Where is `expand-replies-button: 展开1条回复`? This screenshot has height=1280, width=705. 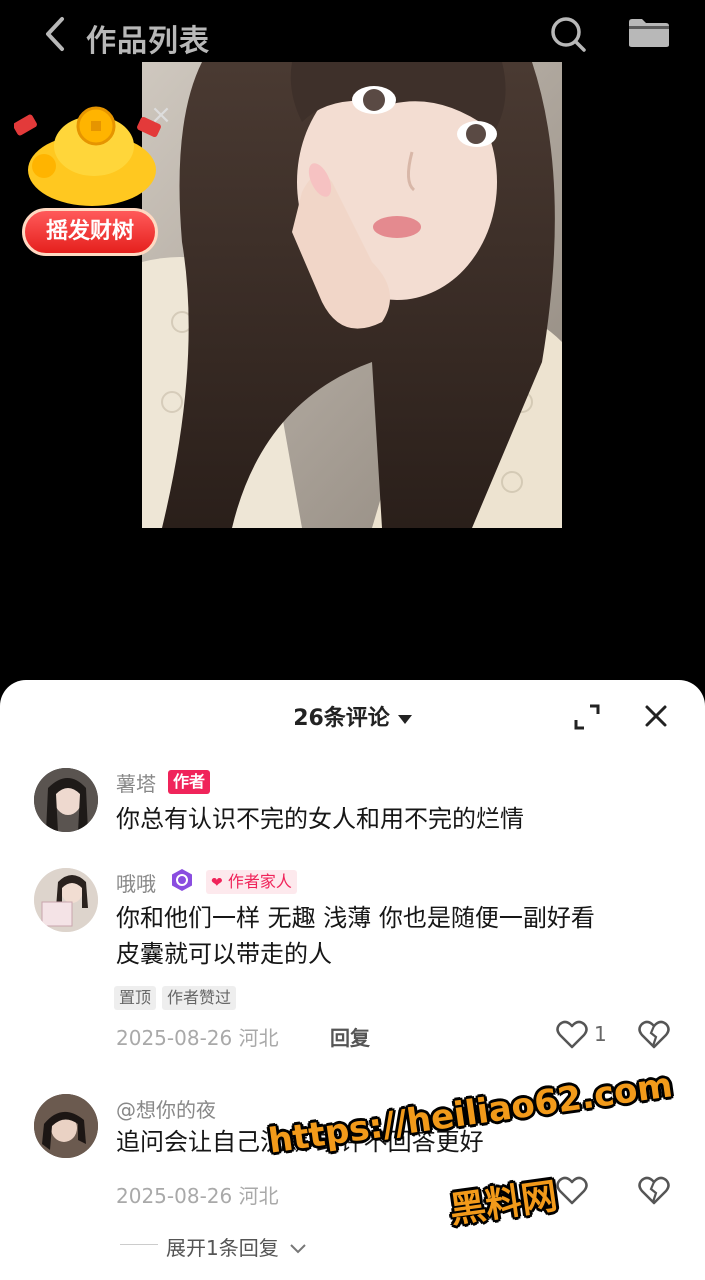
expand-replies-button: 展开1条回复 is located at coordinates (236, 1246).